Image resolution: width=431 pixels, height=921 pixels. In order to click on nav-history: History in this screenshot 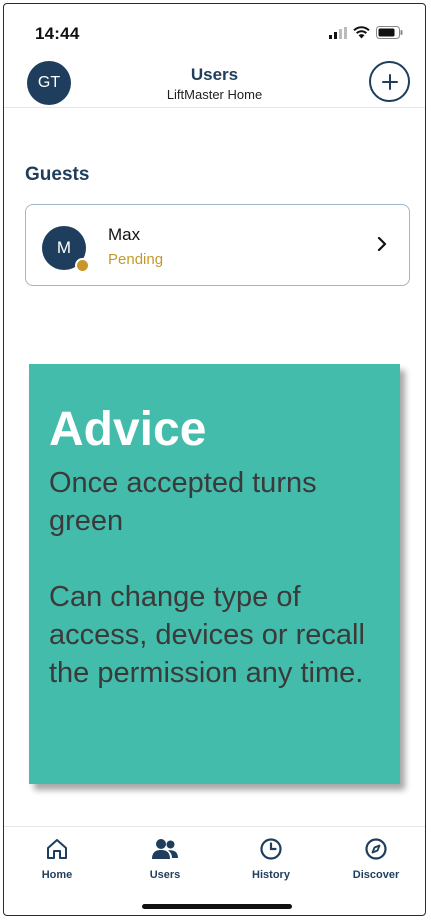, I will do `click(271, 858)`.